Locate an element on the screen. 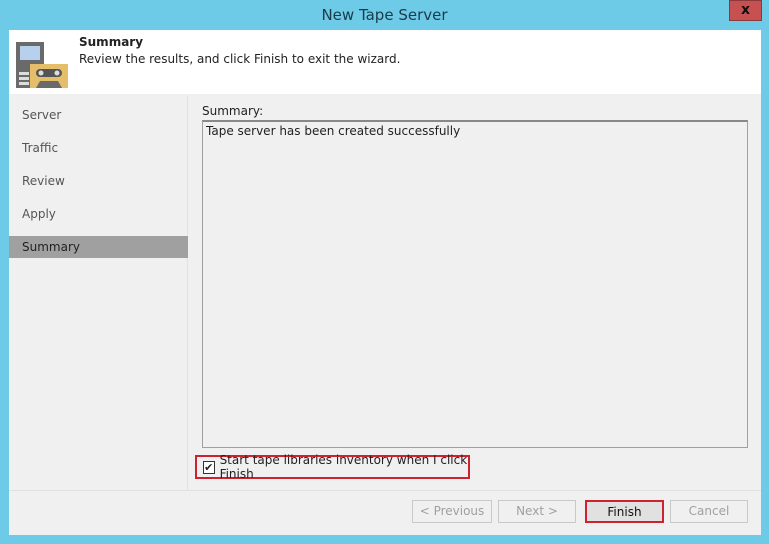 The height and width of the screenshot is (544, 769). nav-item-traffic: Traffic is located at coordinates (98, 148).